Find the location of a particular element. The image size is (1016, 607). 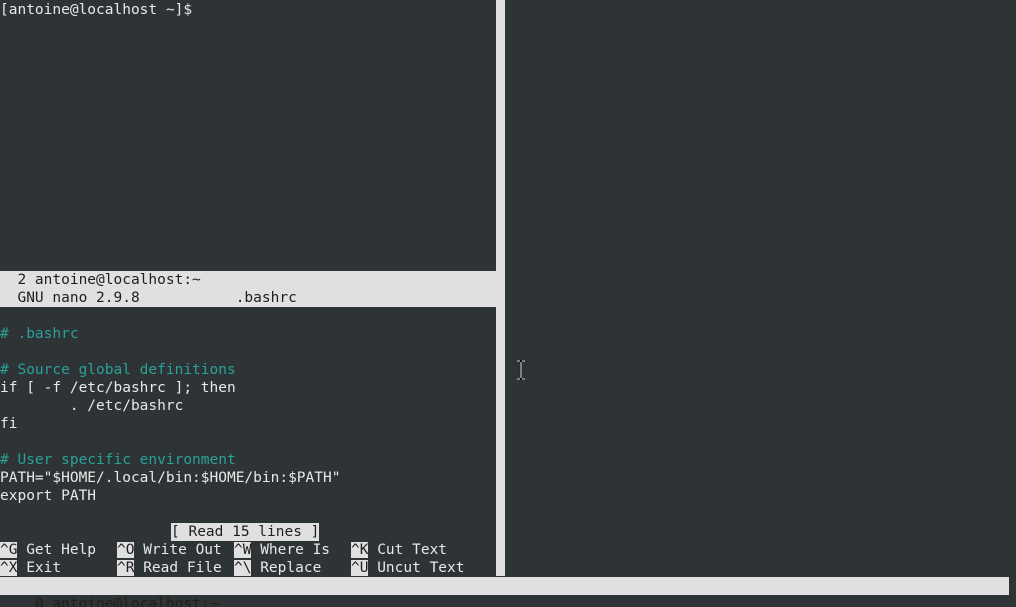

shortcut-key: ^U is located at coordinates (360, 568).